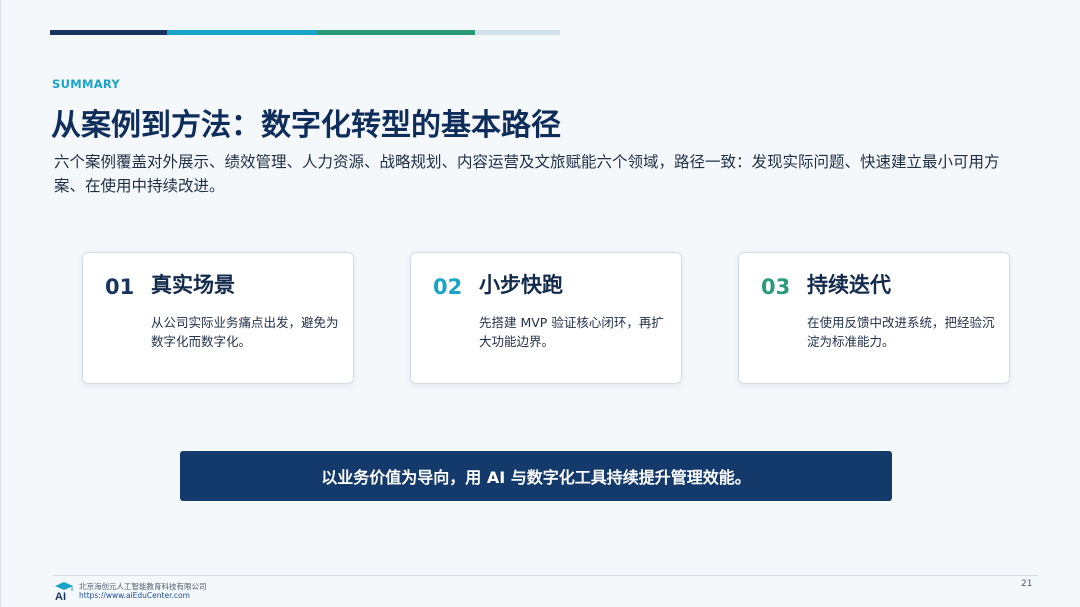 The height and width of the screenshot is (607, 1080). I want to click on section-kicker: SUMMARY, so click(86, 84).